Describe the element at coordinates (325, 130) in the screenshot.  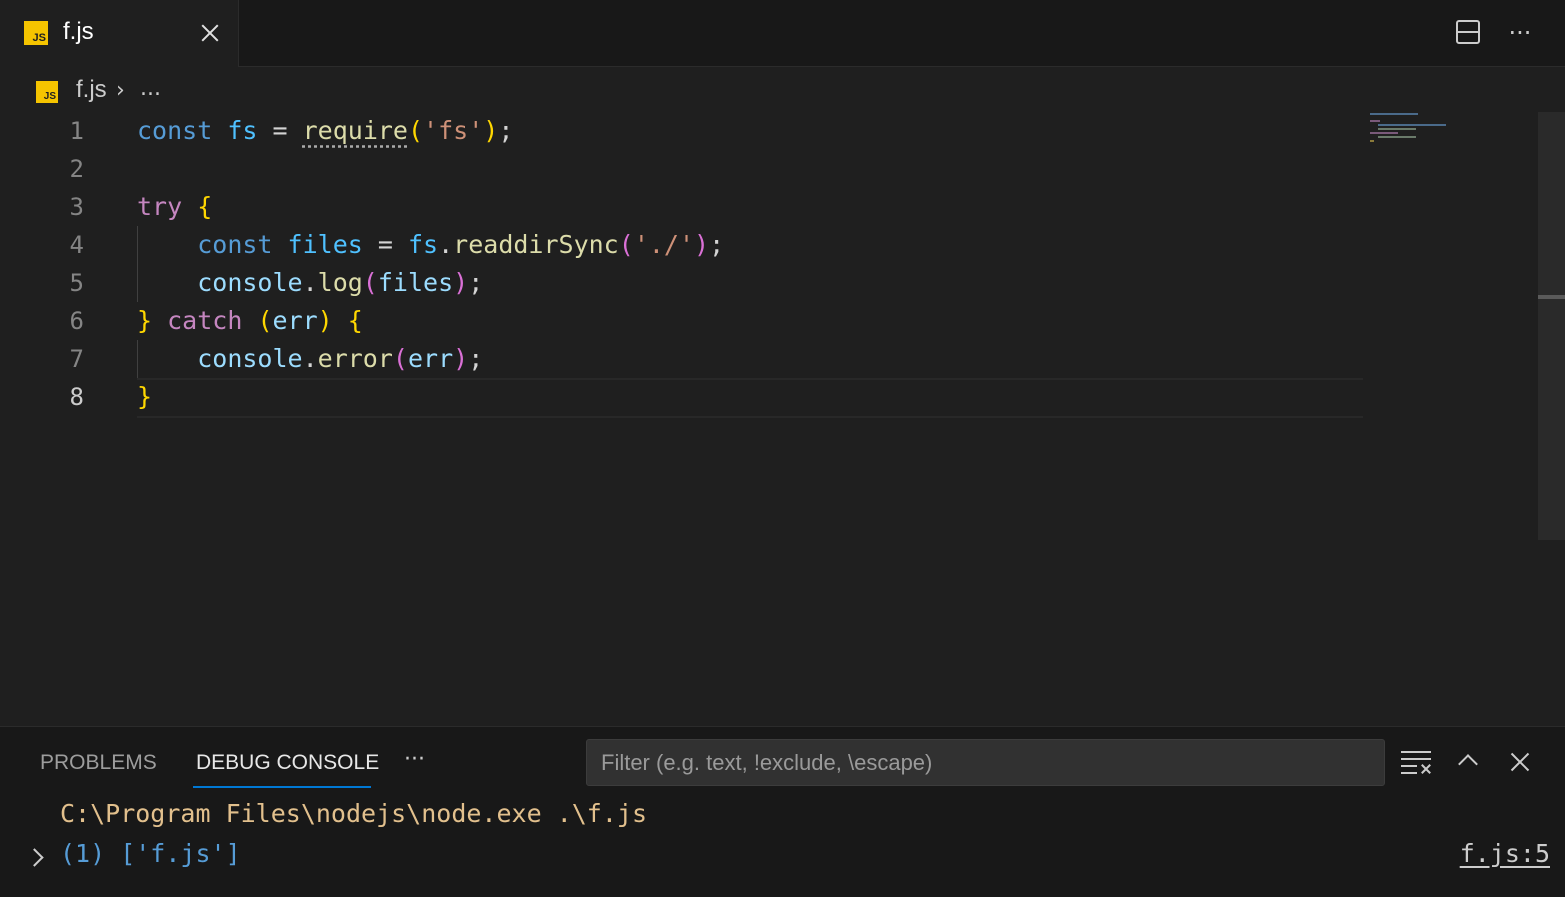
I see `code-text: const fs = require('fs');` at that location.